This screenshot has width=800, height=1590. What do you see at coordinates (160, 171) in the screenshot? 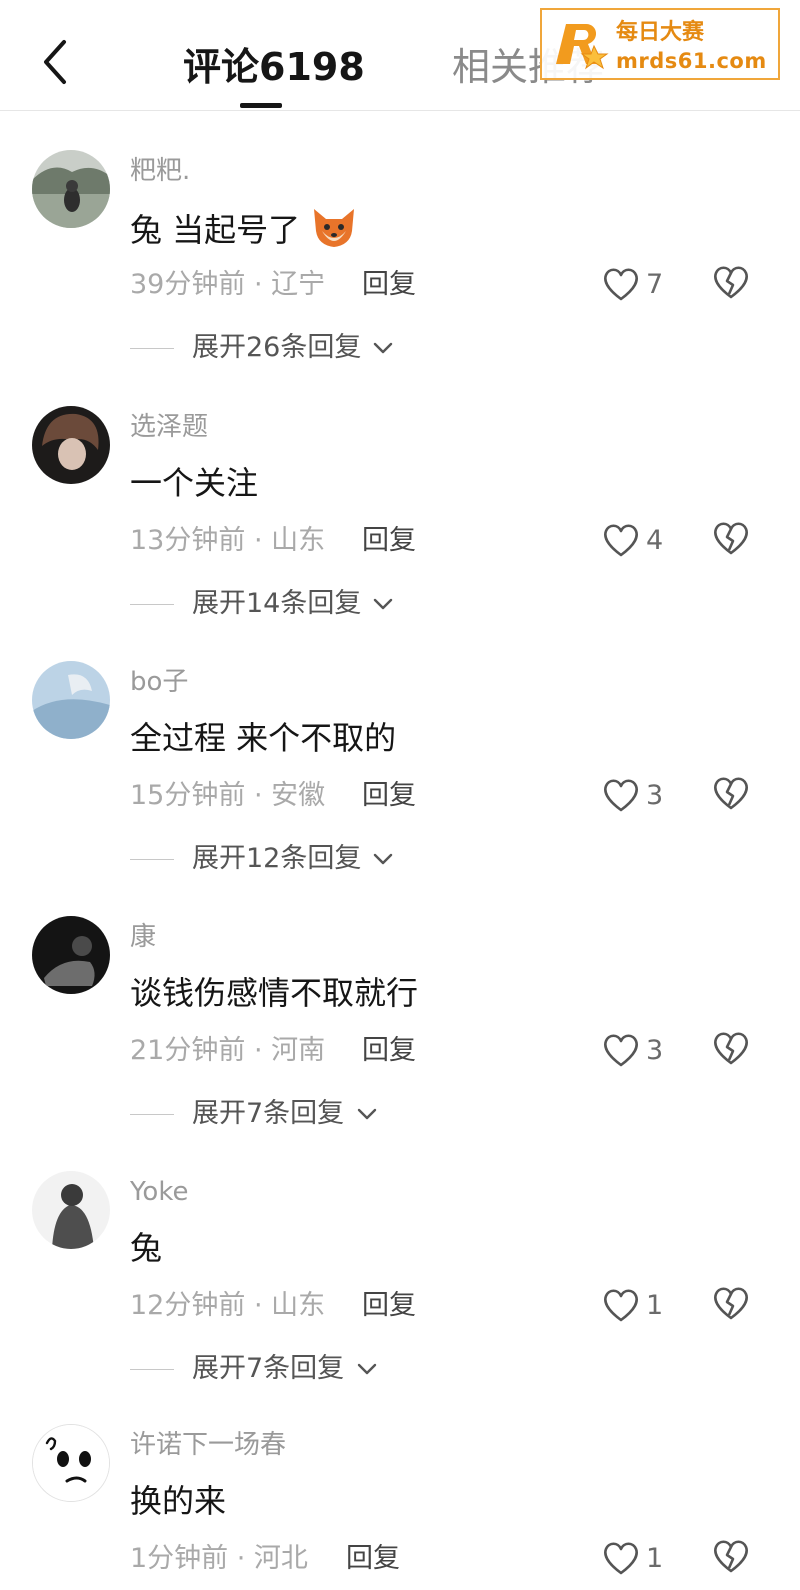
I see `comment-username: 粑粑.` at bounding box center [160, 171].